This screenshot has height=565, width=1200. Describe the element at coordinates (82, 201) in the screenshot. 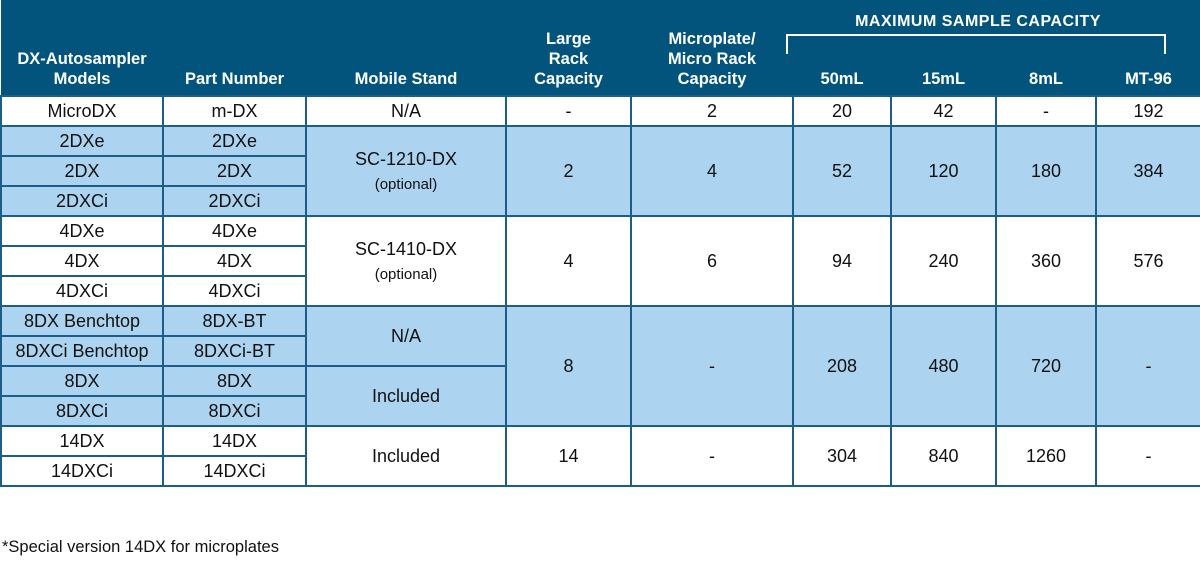

I see `model-cell: 2DXCi` at that location.